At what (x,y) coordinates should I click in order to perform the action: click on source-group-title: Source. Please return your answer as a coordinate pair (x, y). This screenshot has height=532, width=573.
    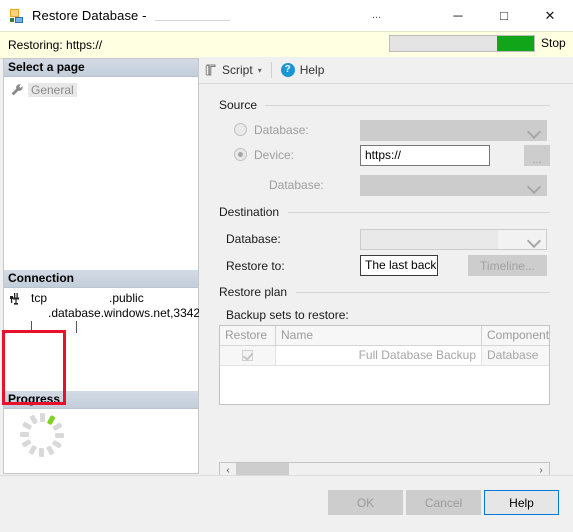
    Looking at the image, I should click on (241, 105).